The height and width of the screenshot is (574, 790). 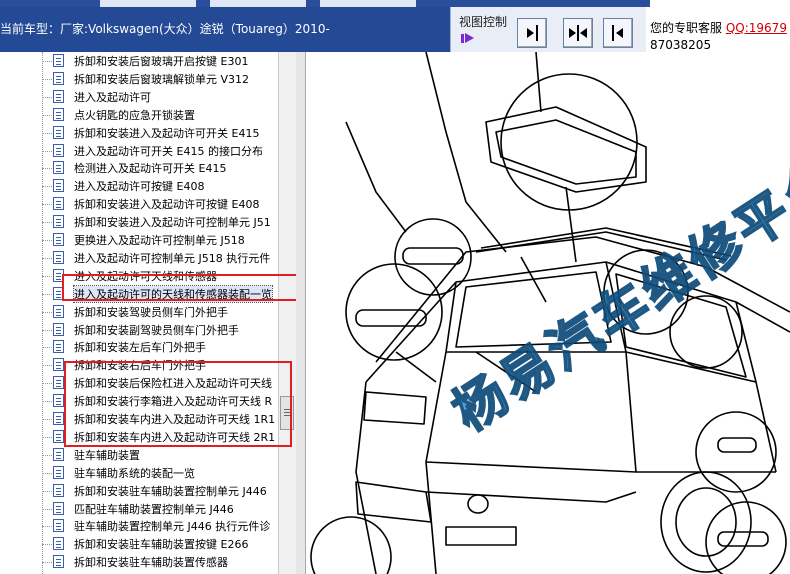 What do you see at coordinates (112, 97) in the screenshot?
I see `tree-item-label: 进入及起动许可` at bounding box center [112, 97].